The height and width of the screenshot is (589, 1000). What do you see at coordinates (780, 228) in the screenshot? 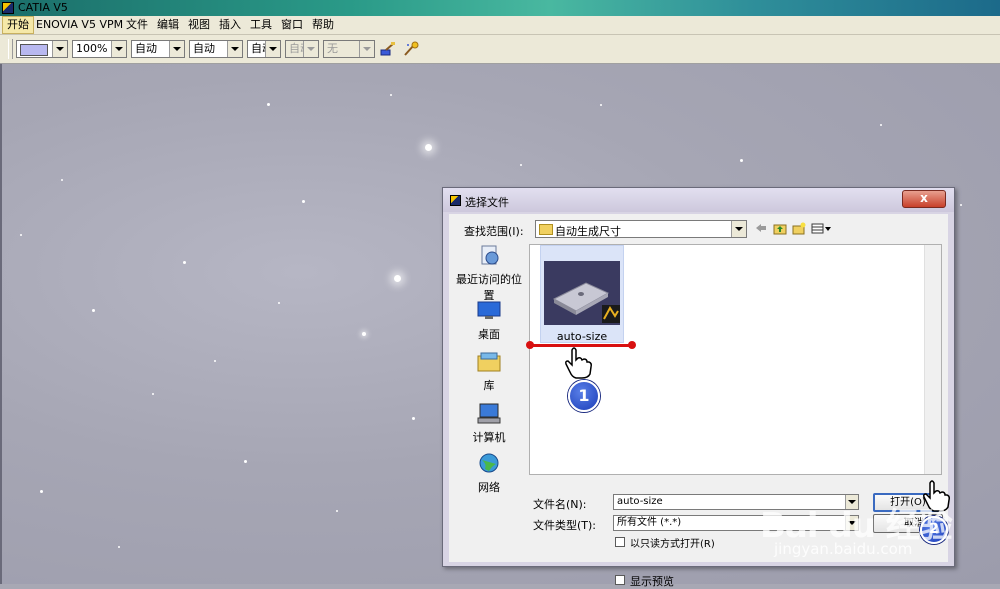
I see `up-folder-icon` at bounding box center [780, 228].